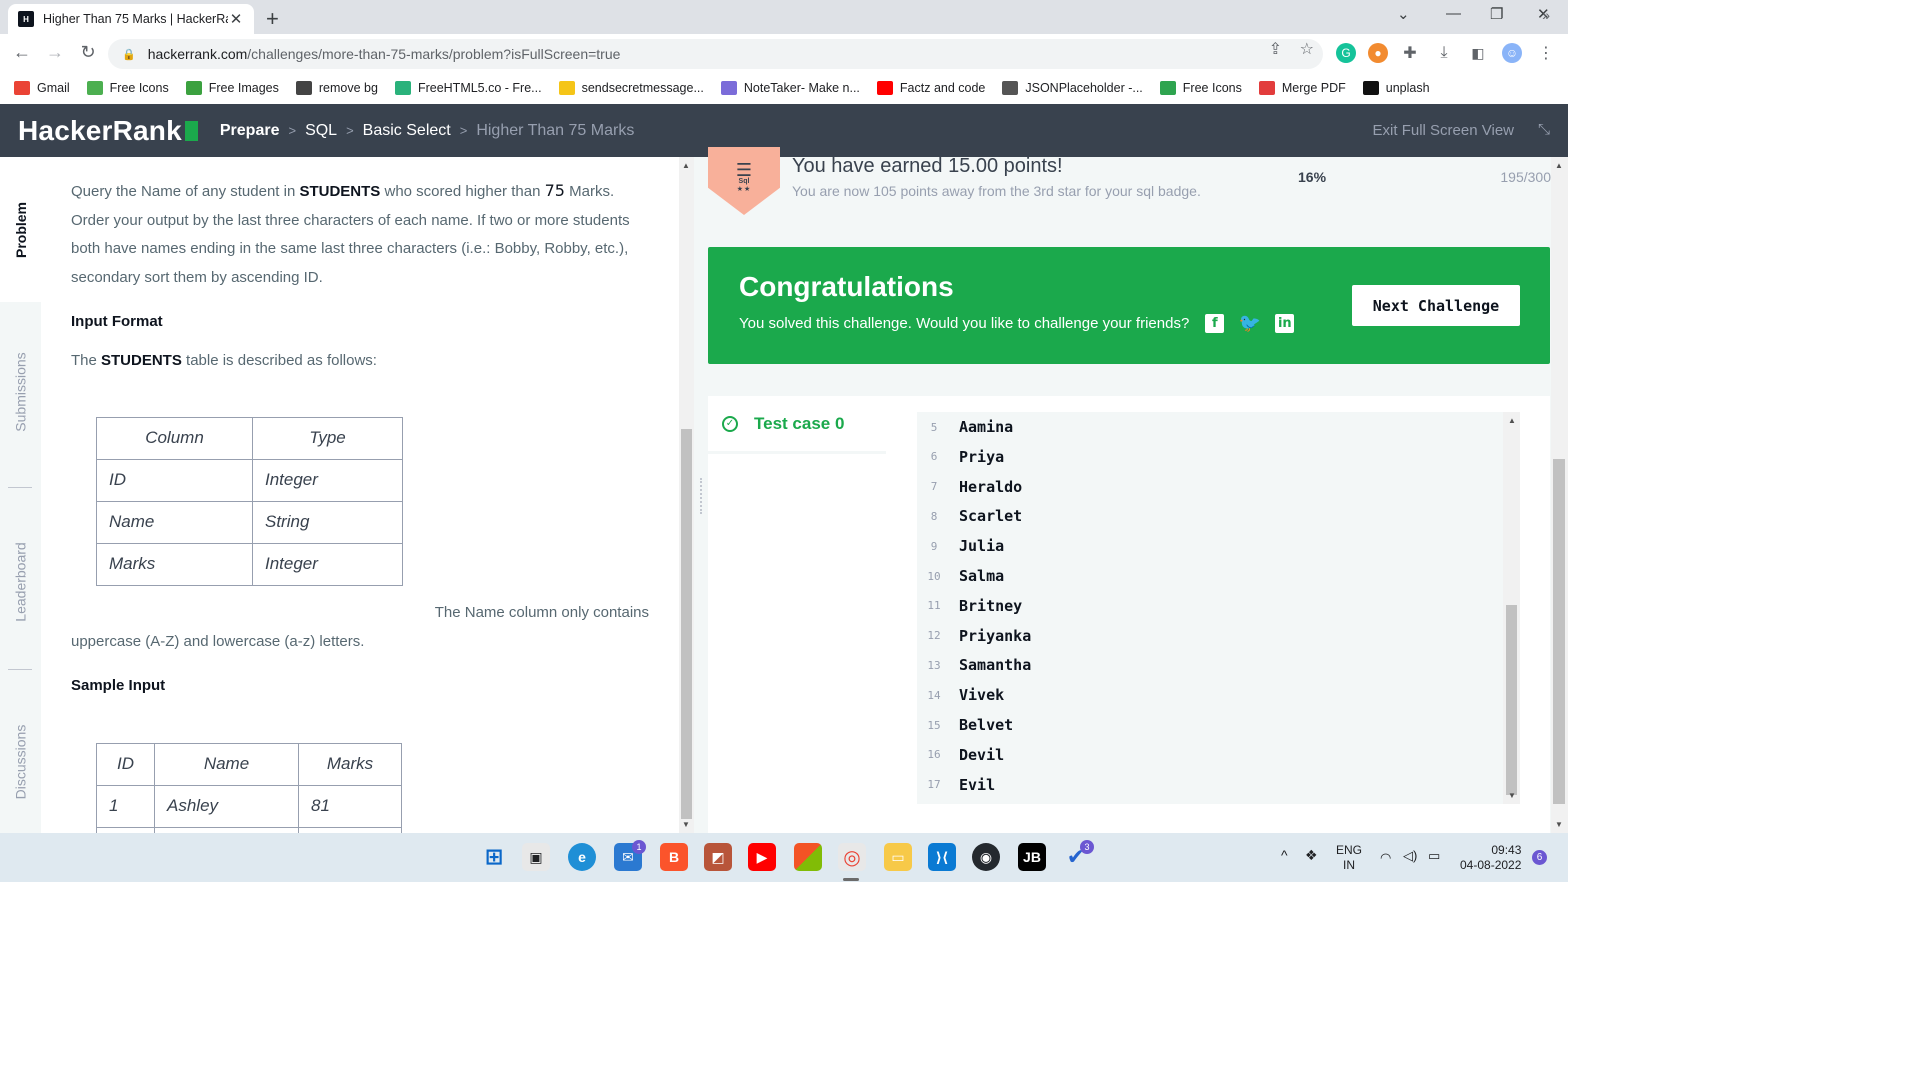 This screenshot has width=1920, height=1080. I want to click on crumb-basic-select: Basic Select, so click(407, 131).